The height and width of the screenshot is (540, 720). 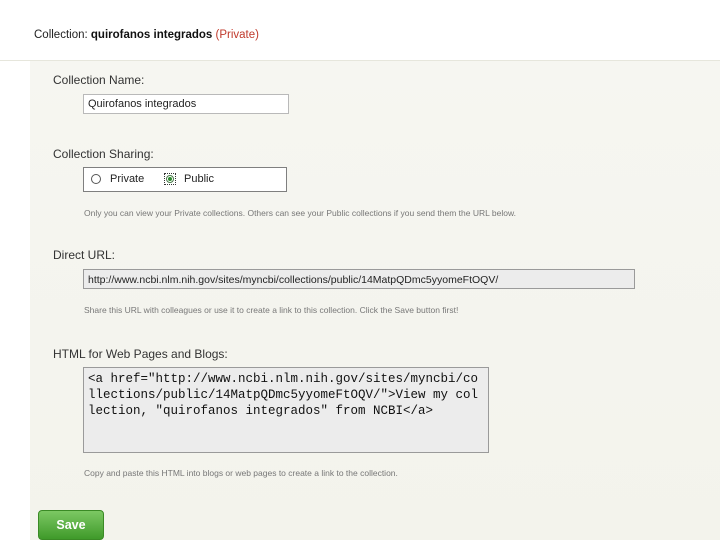 I want to click on direct-url-label: Direct URL:, so click(x=84, y=255).